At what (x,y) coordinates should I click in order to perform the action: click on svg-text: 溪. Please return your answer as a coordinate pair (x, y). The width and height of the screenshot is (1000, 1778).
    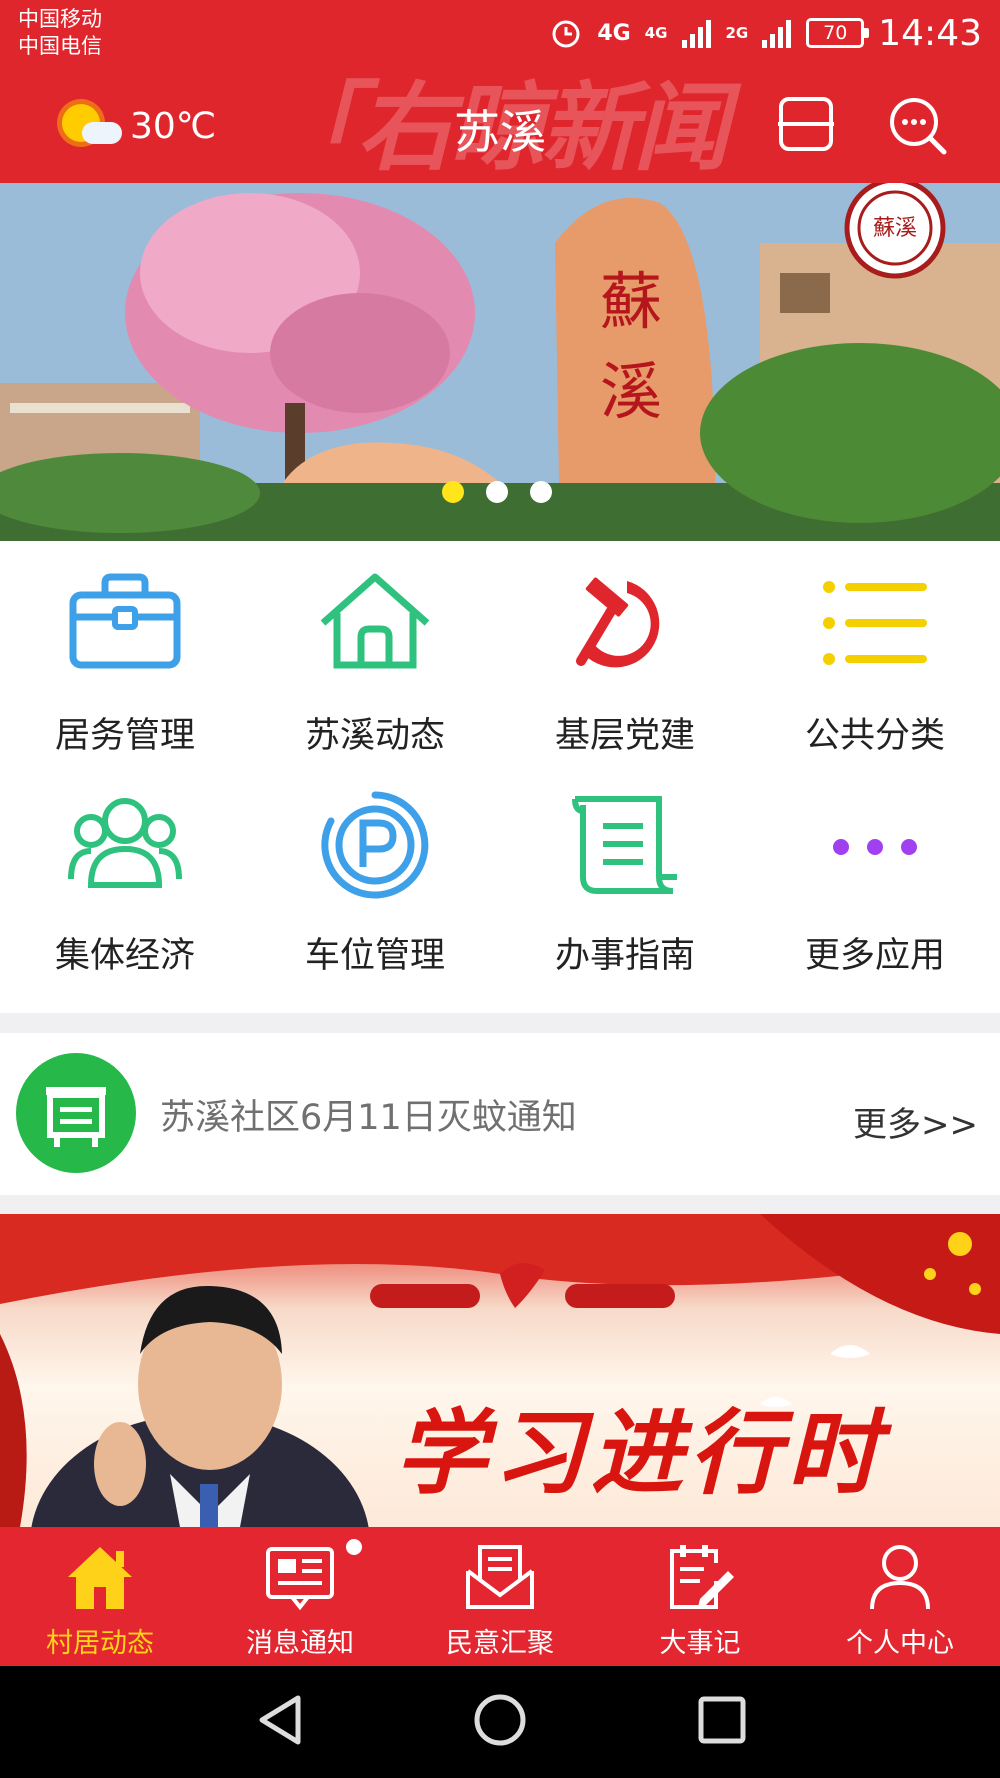
    Looking at the image, I should click on (631, 391).